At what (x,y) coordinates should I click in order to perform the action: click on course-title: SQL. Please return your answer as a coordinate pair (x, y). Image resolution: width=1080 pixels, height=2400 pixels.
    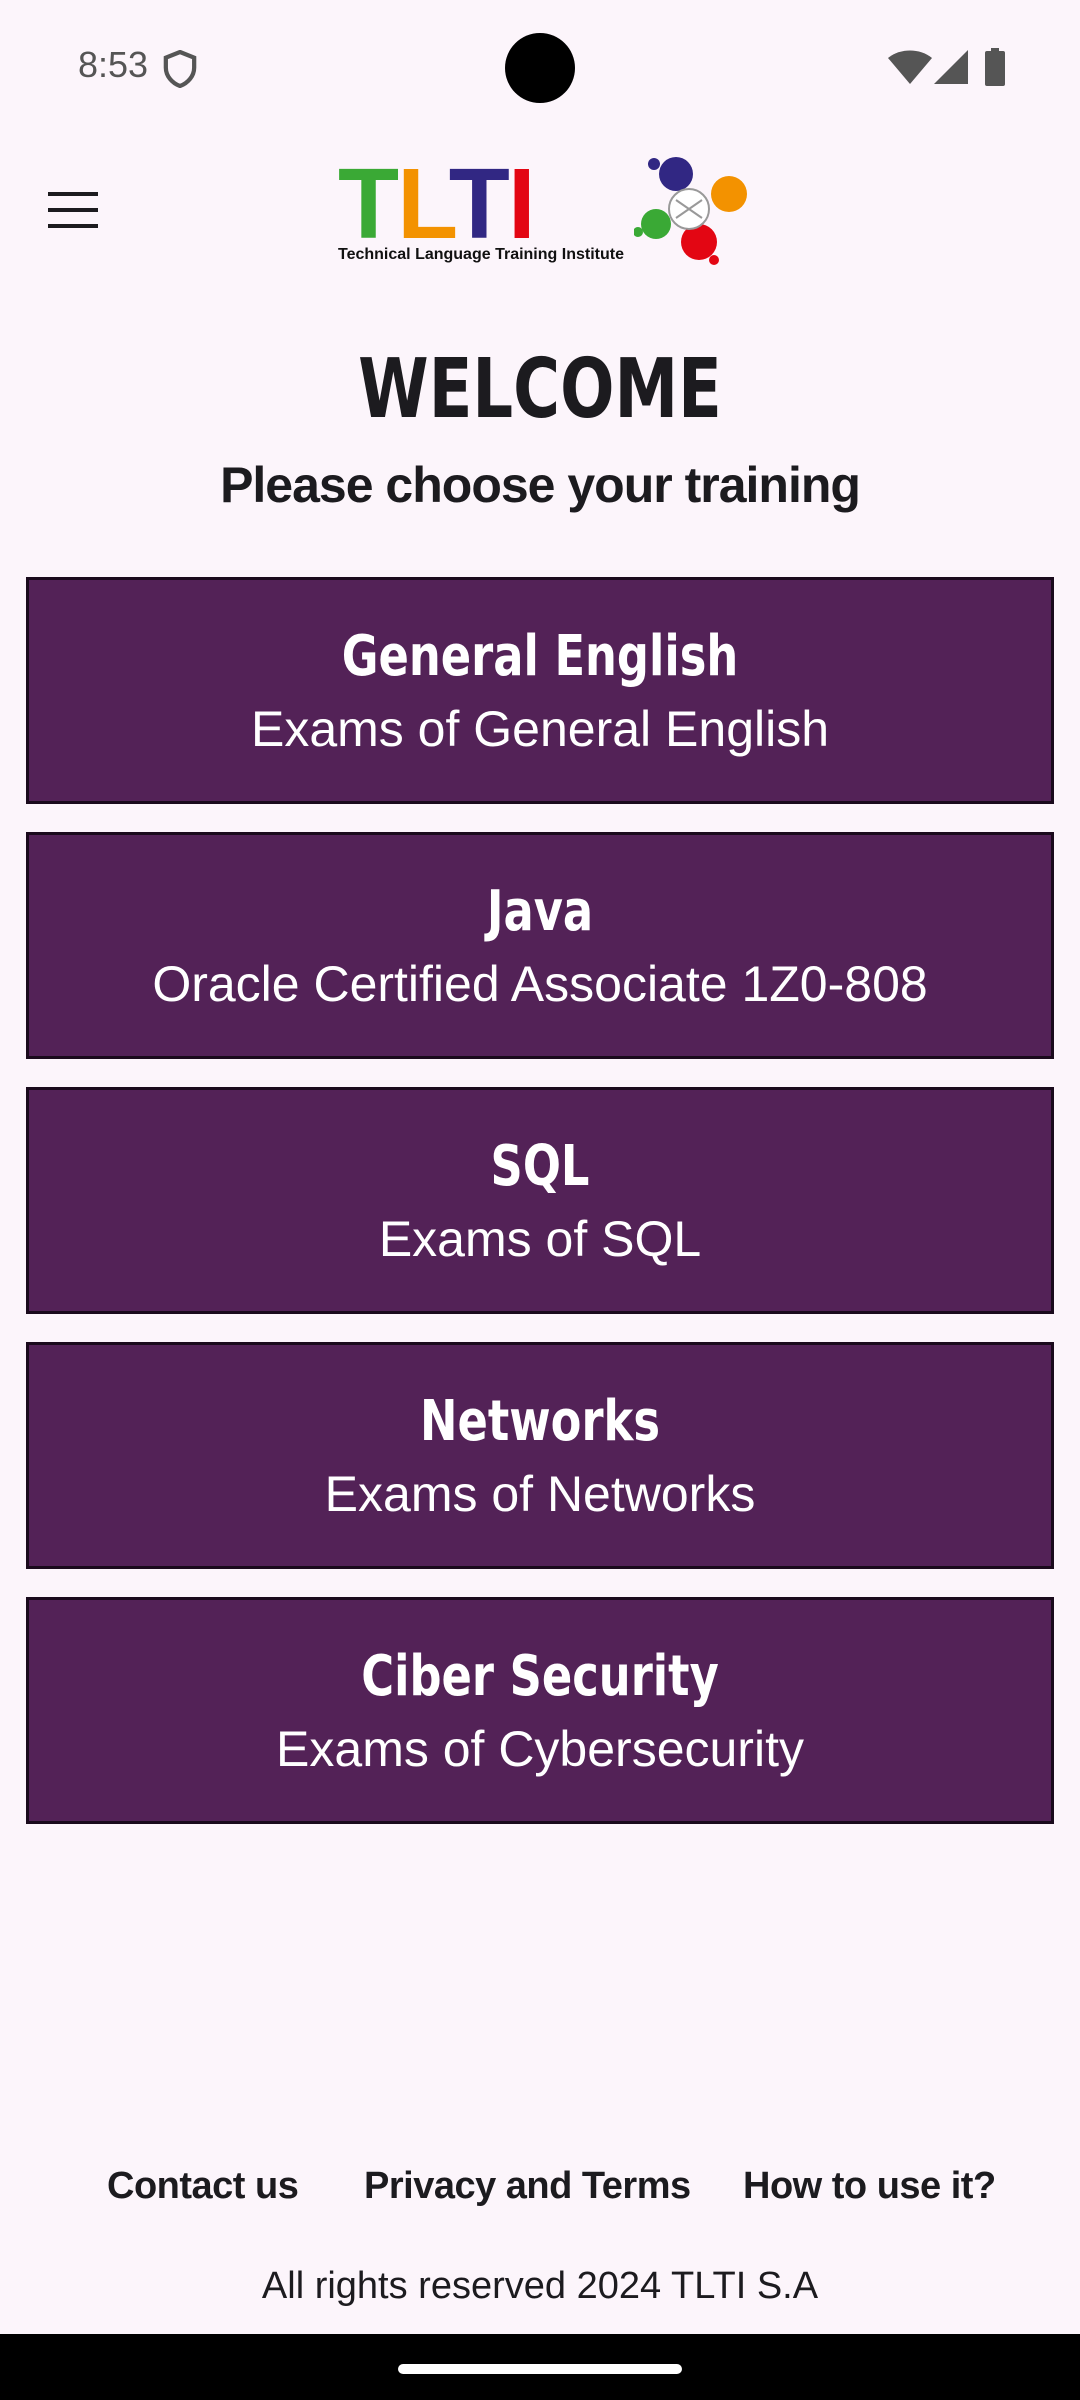
    Looking at the image, I should click on (540, 1166).